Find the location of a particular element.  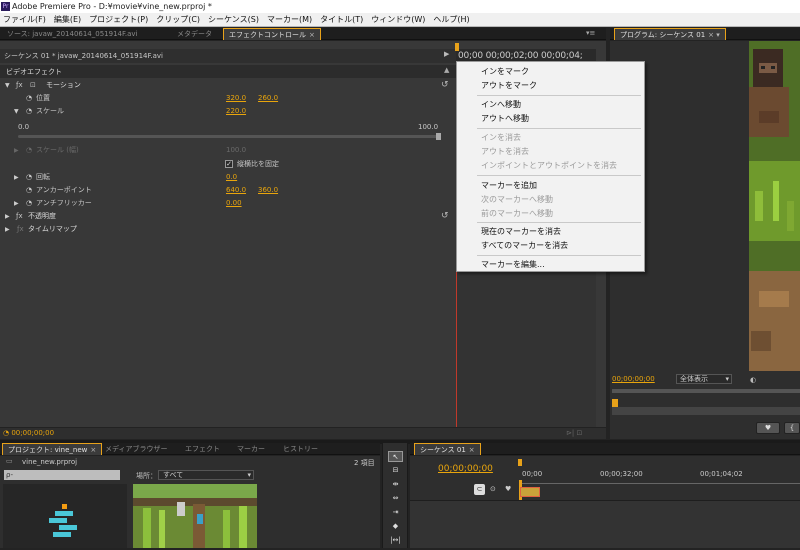

timeline-clip-marker is located at coordinates (530, 492).